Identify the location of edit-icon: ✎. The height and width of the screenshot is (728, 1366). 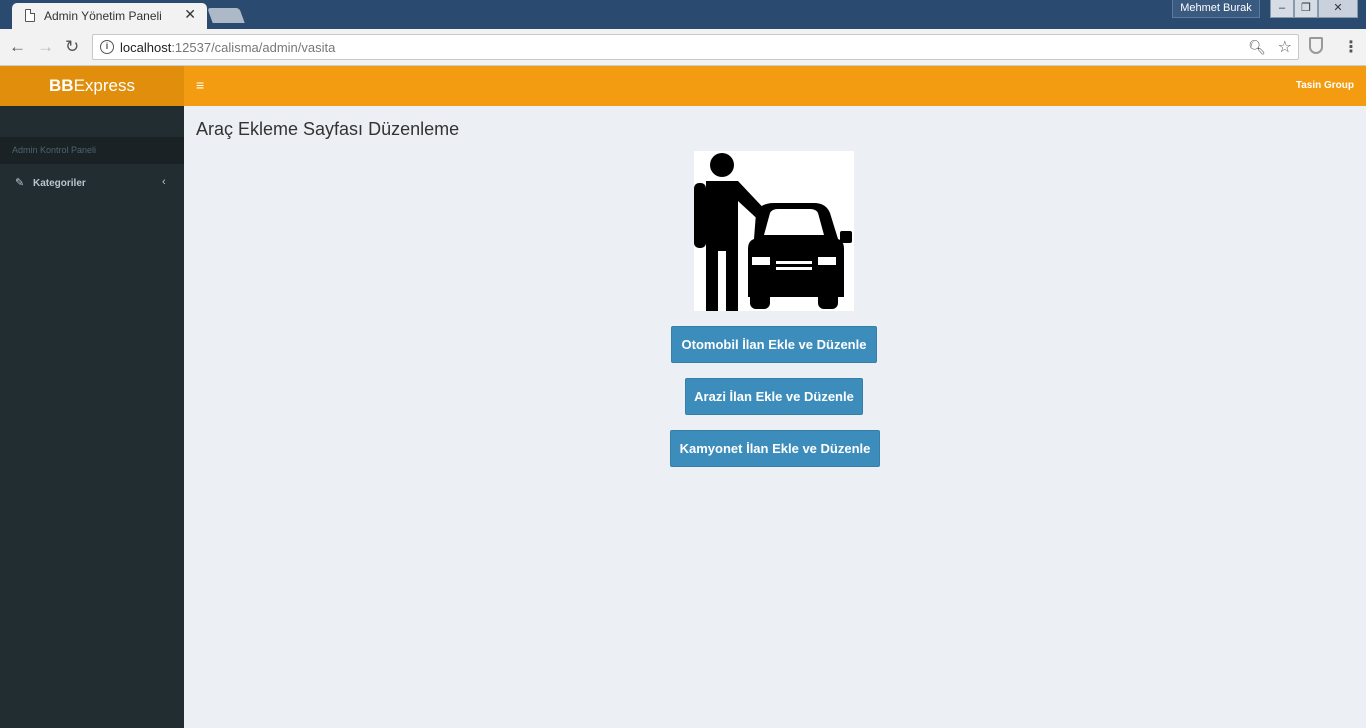
(20, 183).